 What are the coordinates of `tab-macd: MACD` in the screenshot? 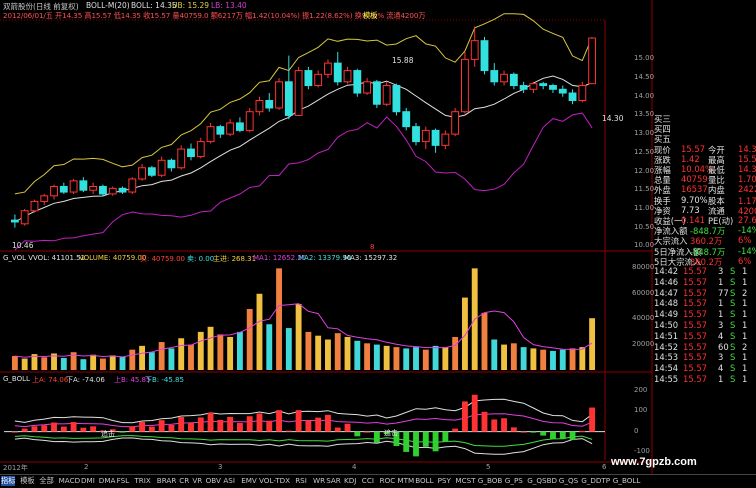 It's located at (70, 480).